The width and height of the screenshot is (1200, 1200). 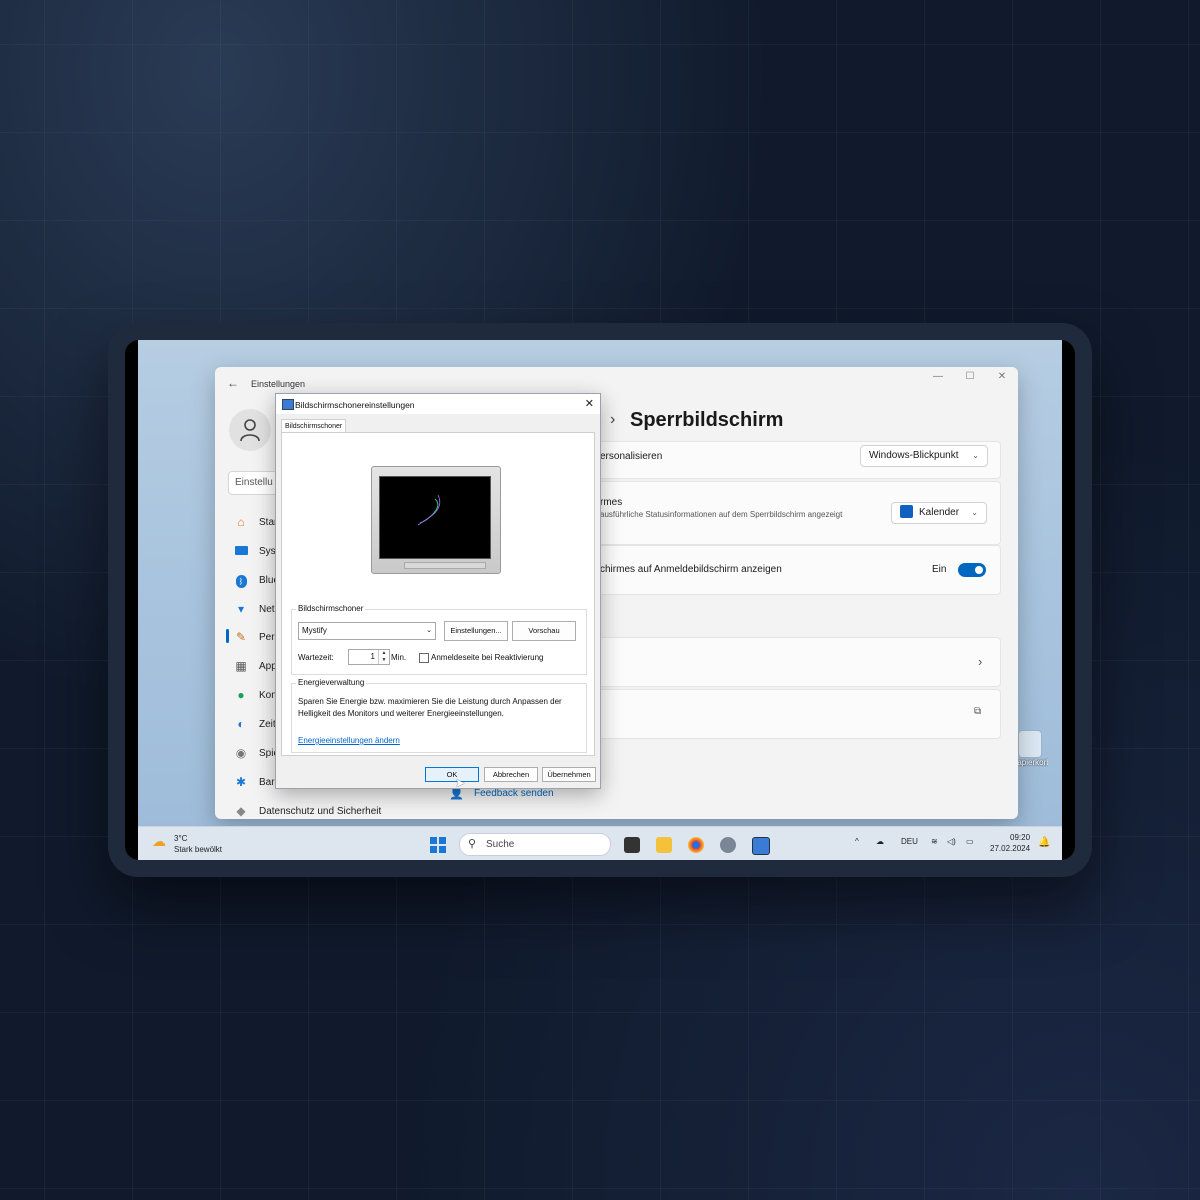 I want to click on time-icon: ◐, so click(x=241, y=724).